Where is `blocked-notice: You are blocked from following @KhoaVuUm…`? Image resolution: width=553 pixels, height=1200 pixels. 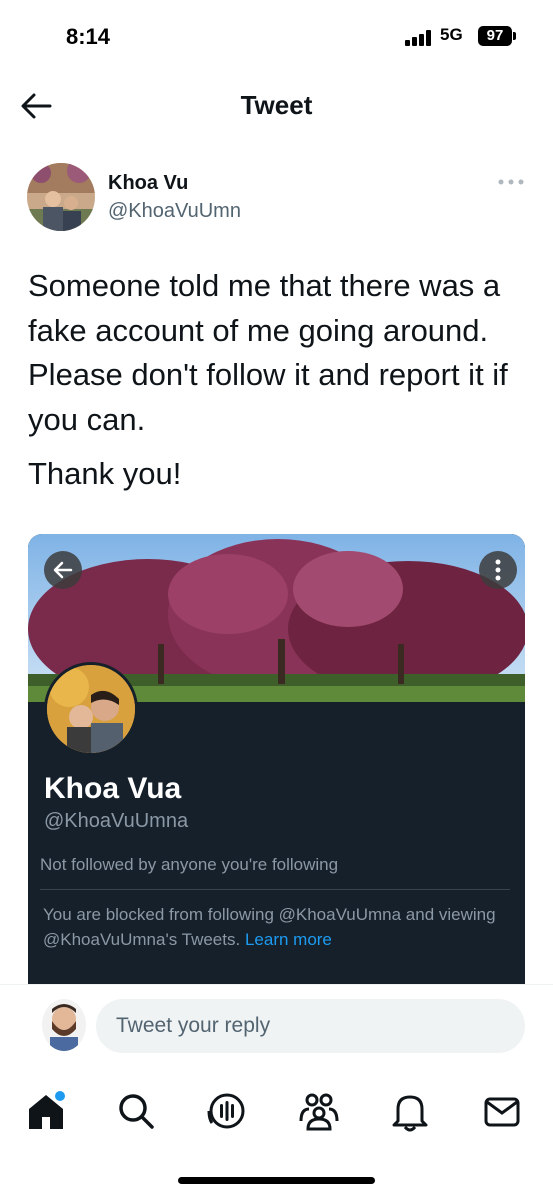
blocked-notice: You are blocked from following @KhoaVuUm… is located at coordinates (278, 927).